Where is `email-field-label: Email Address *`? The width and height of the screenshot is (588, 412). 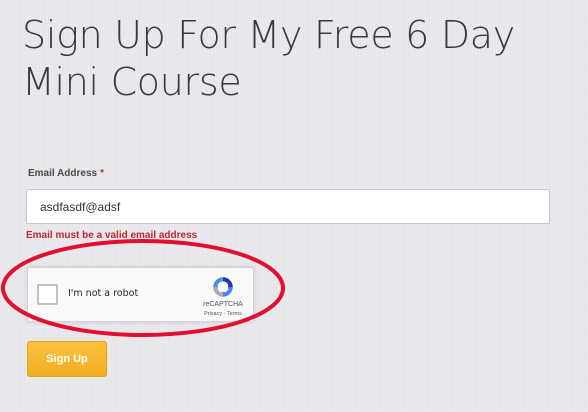 email-field-label: Email Address * is located at coordinates (66, 173).